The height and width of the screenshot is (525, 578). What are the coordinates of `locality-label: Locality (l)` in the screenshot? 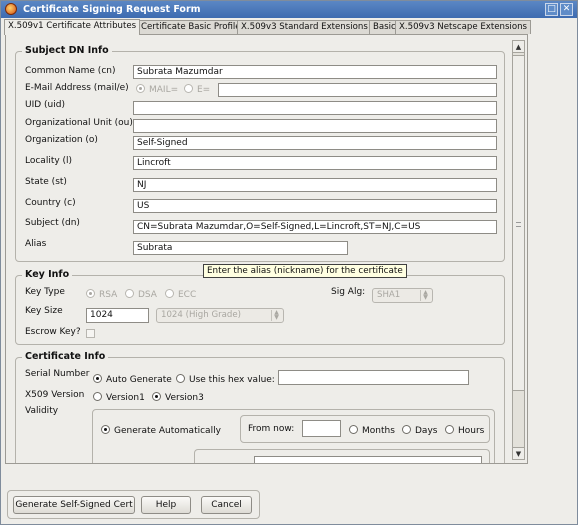 It's located at (49, 161).